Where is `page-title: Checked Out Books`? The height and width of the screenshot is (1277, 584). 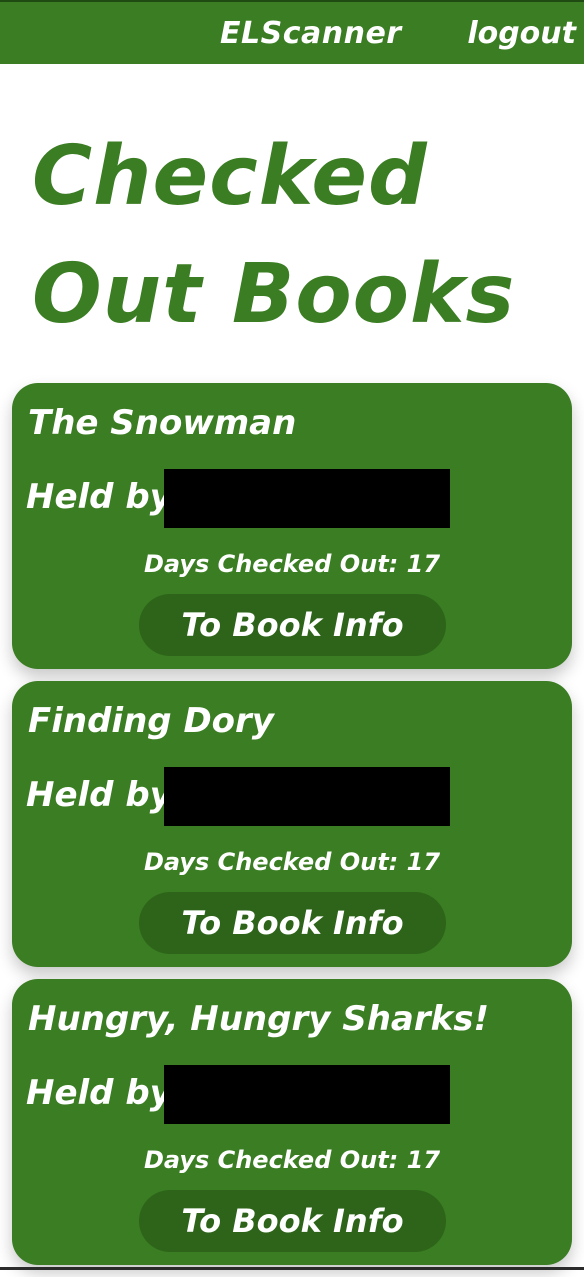 page-title: Checked Out Books is located at coordinates (274, 235).